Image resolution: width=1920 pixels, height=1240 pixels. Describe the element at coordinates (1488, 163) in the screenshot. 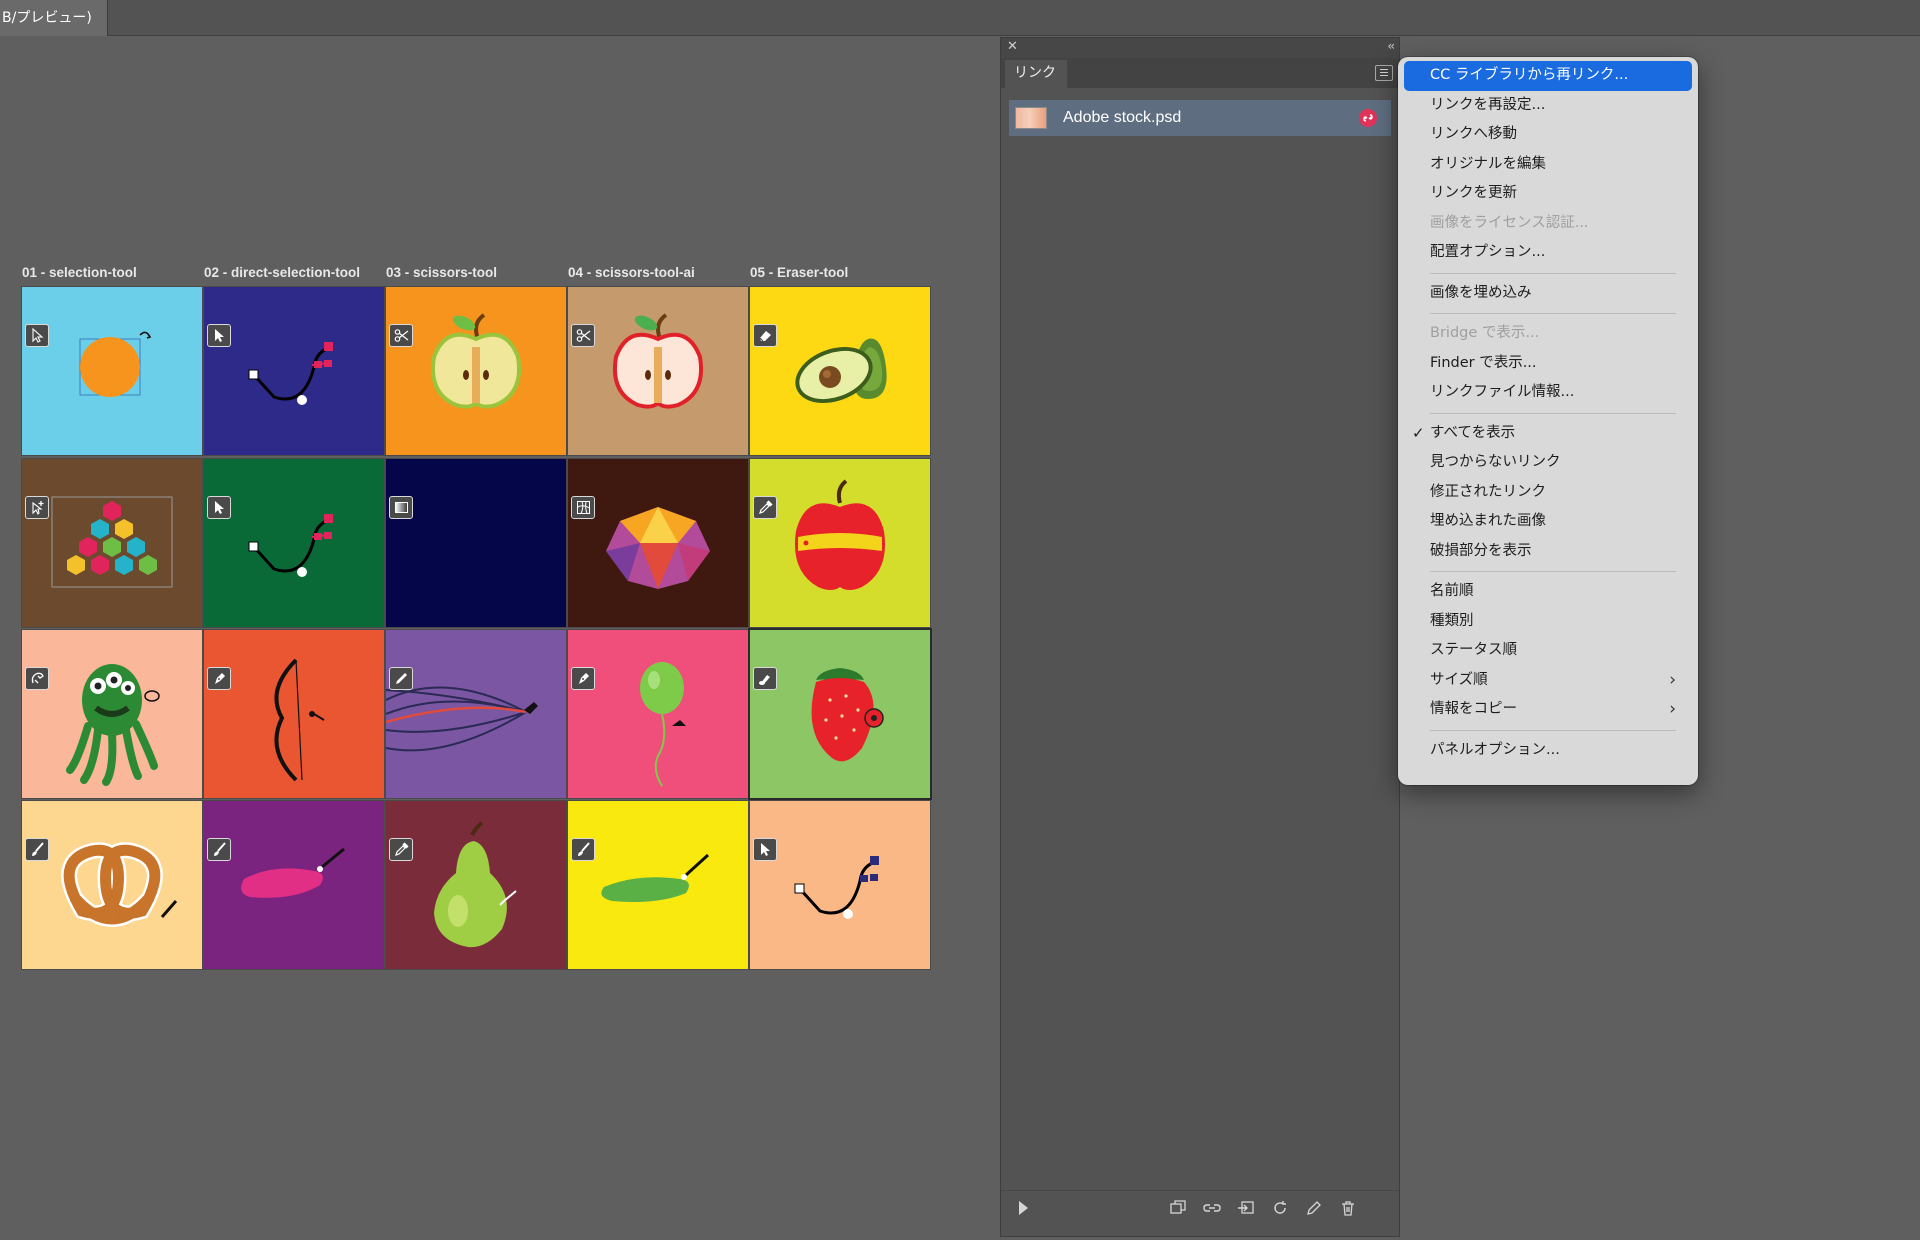

I see `menu-item-label: オリジナルを編集` at that location.